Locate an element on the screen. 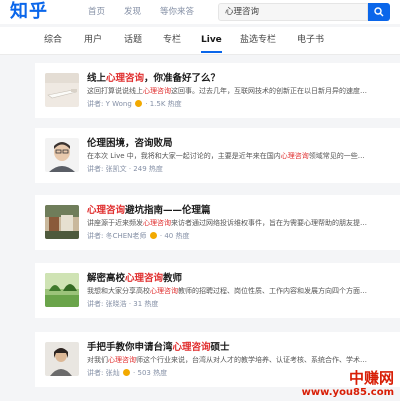 The image size is (400, 401). live-title: 解密高校心理咨询教师 is located at coordinates (134, 277).